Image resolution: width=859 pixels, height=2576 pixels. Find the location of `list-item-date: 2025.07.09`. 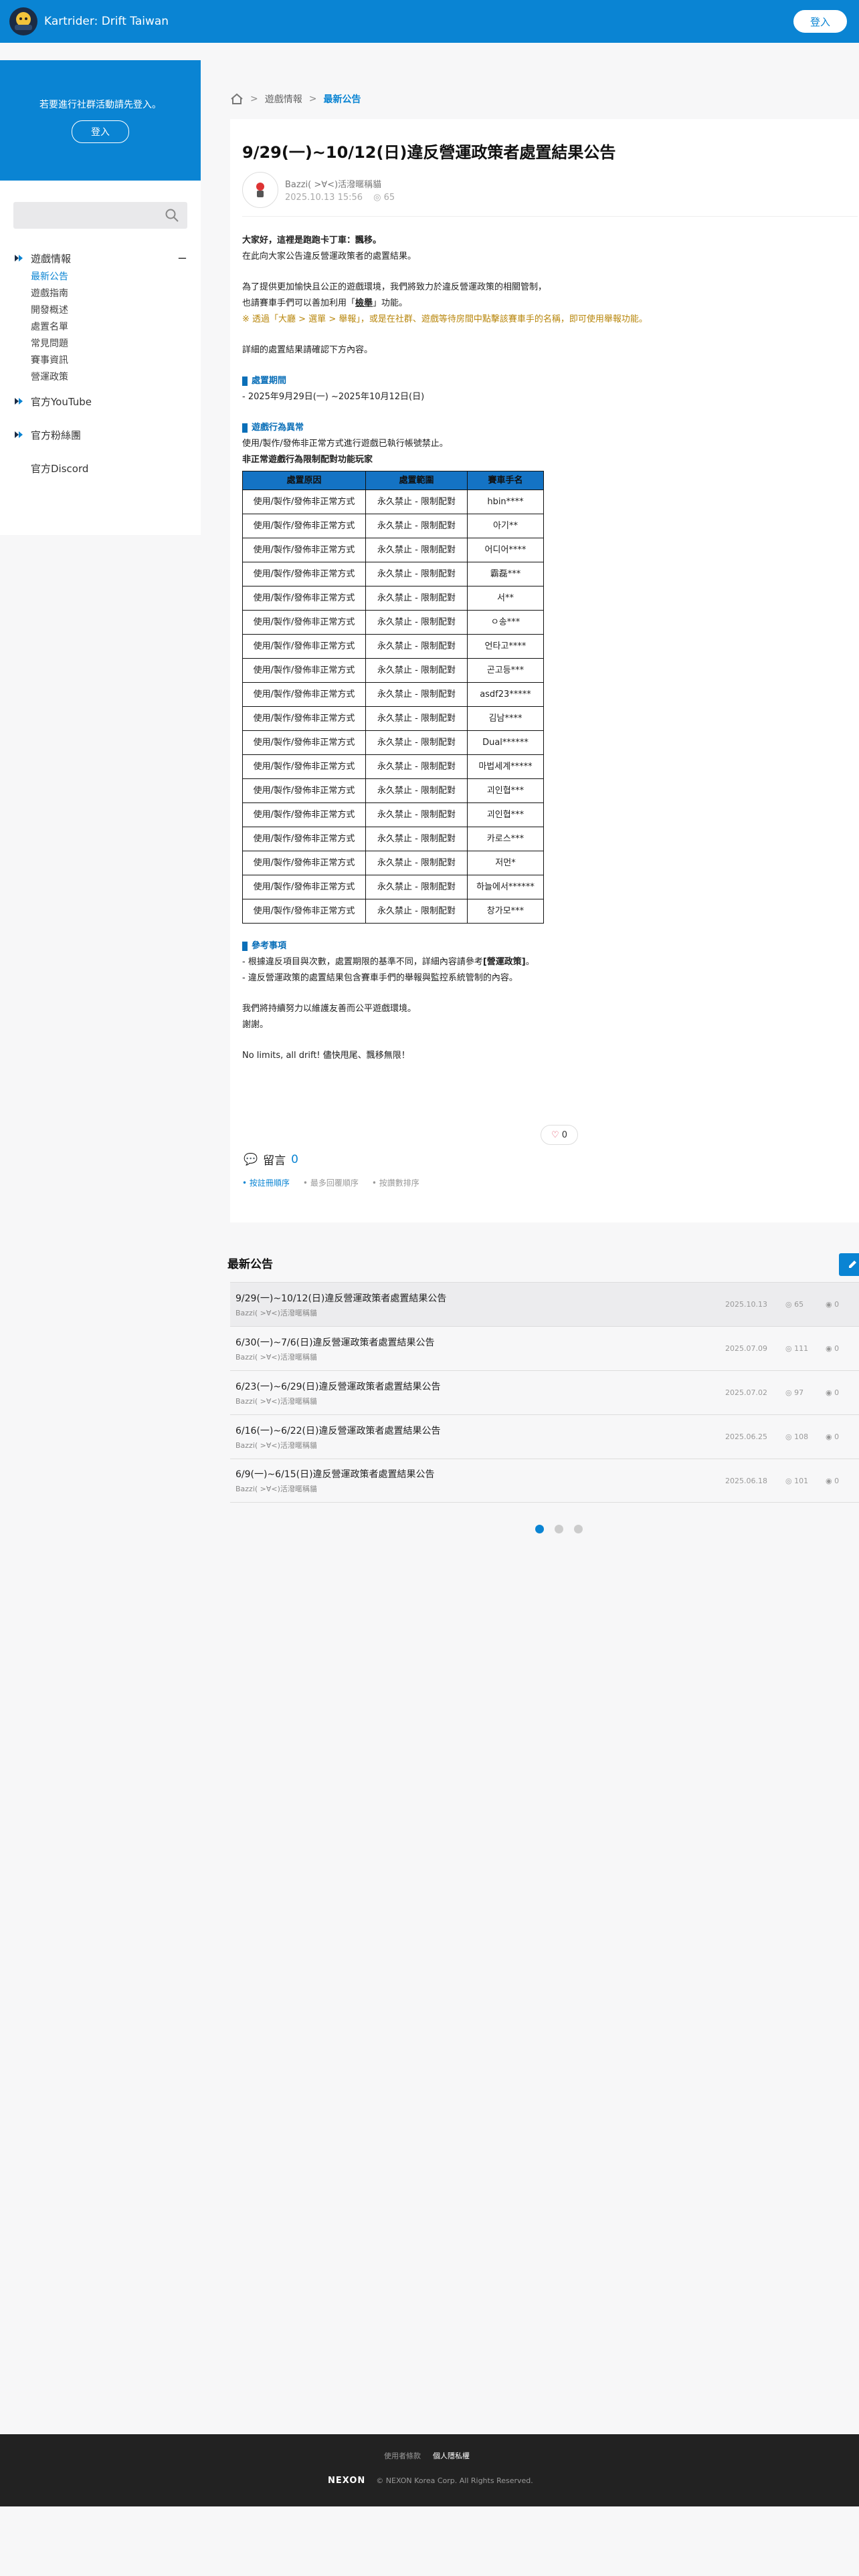

list-item-date: 2025.07.09 is located at coordinates (746, 1348).